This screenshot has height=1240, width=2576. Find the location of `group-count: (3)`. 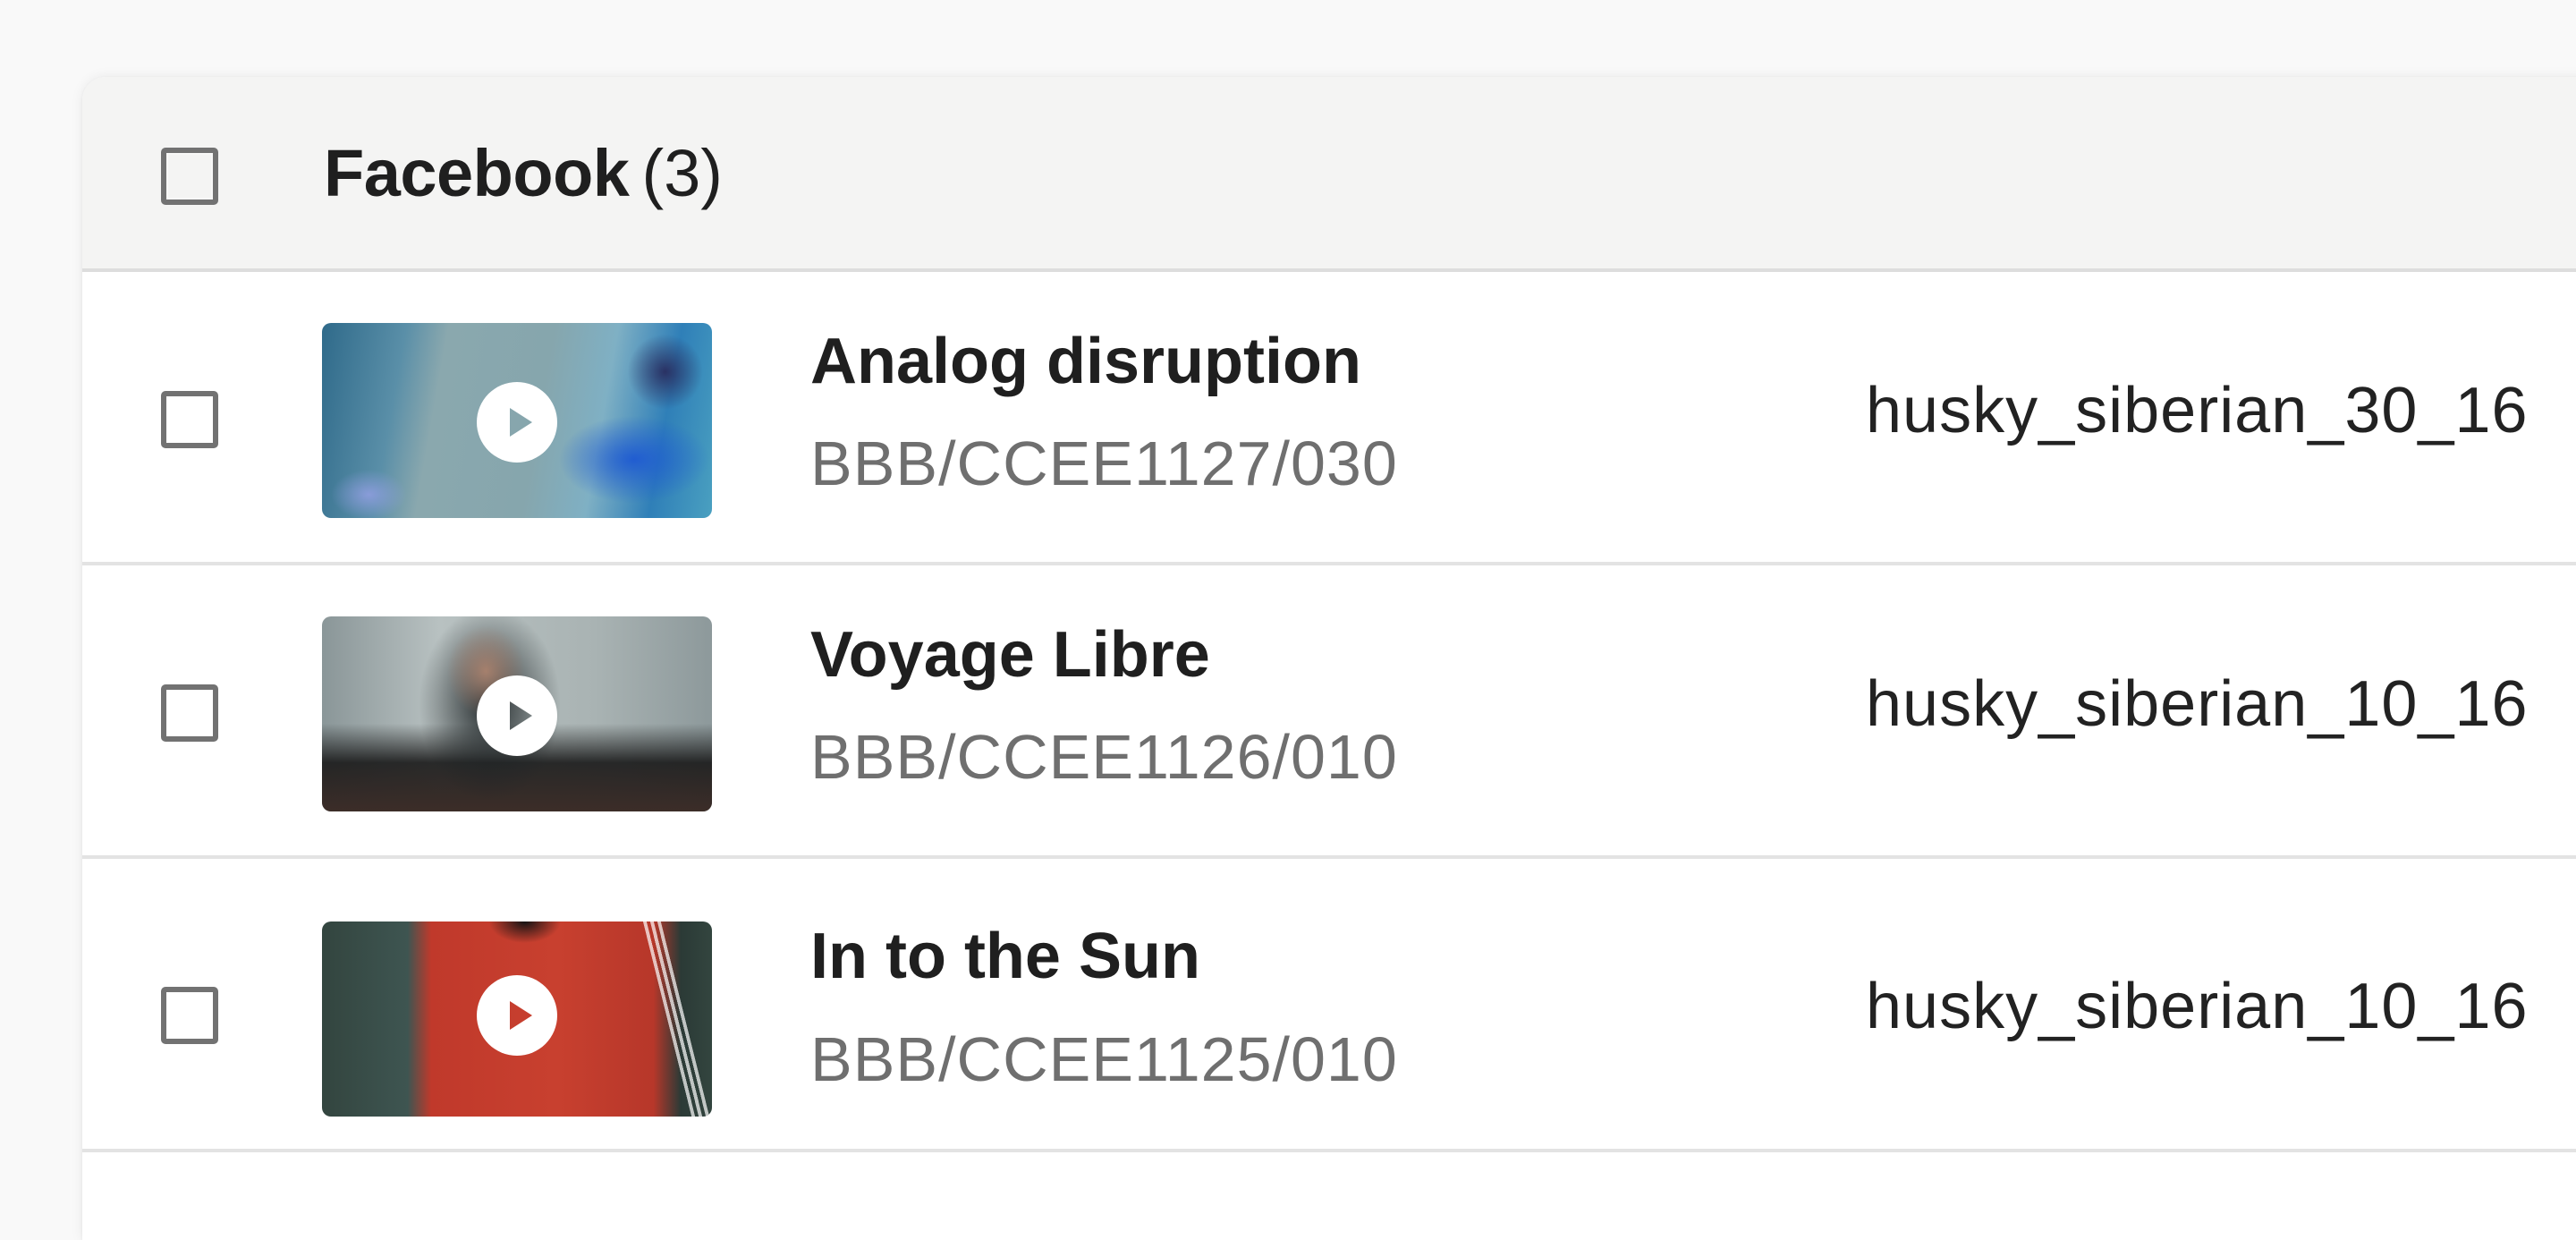

group-count: (3) is located at coordinates (682, 173).